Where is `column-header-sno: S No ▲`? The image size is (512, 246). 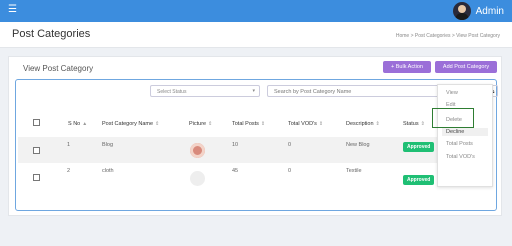 column-header-sno: S No ▲ is located at coordinates (77, 124).